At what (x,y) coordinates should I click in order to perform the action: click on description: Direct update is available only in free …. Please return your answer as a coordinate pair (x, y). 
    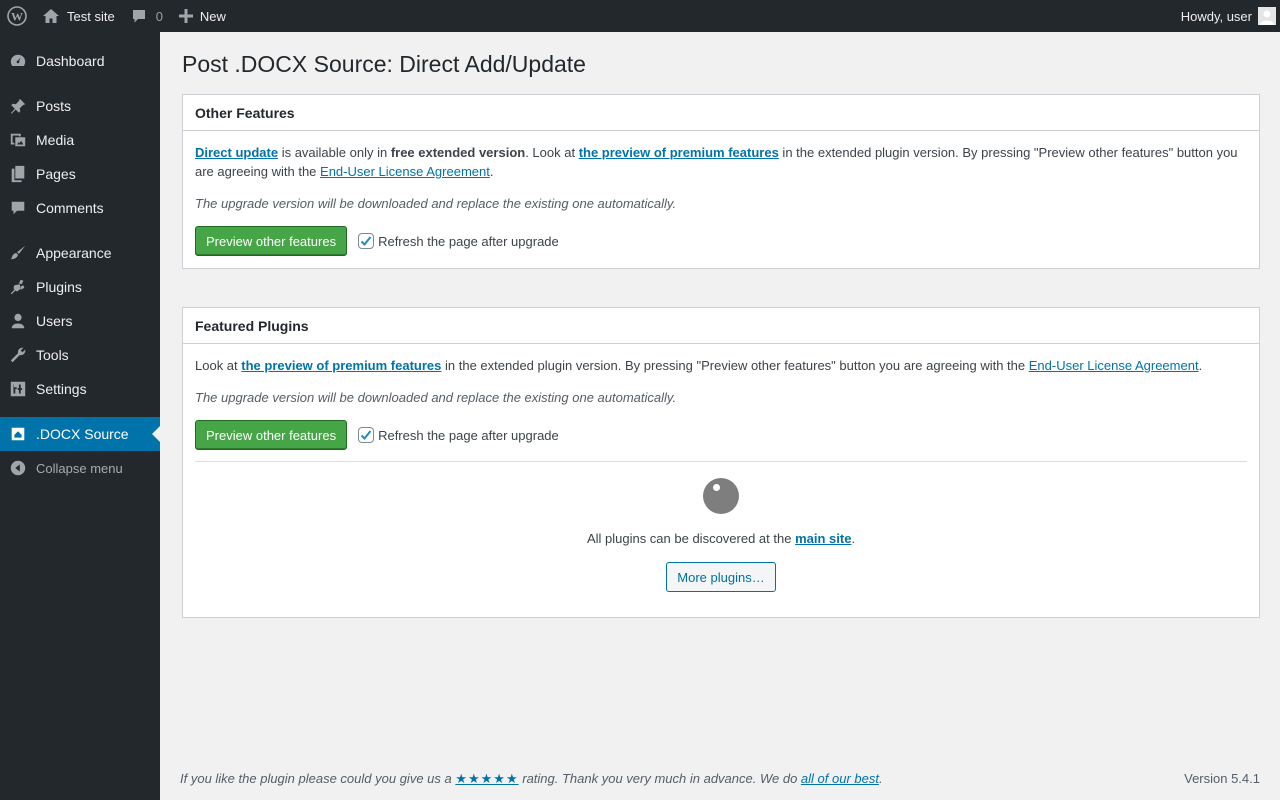
    Looking at the image, I should click on (721, 162).